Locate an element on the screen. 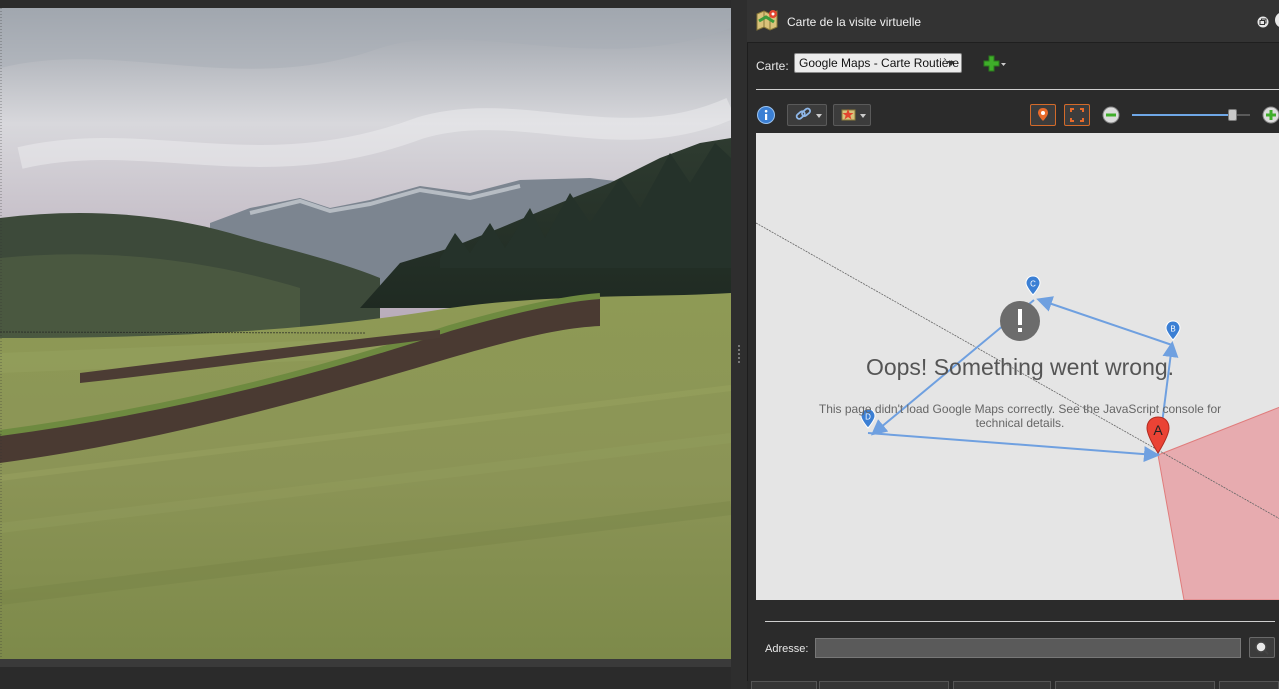  panel-header: Carte de la visite virtuelle is located at coordinates (1013, 21).